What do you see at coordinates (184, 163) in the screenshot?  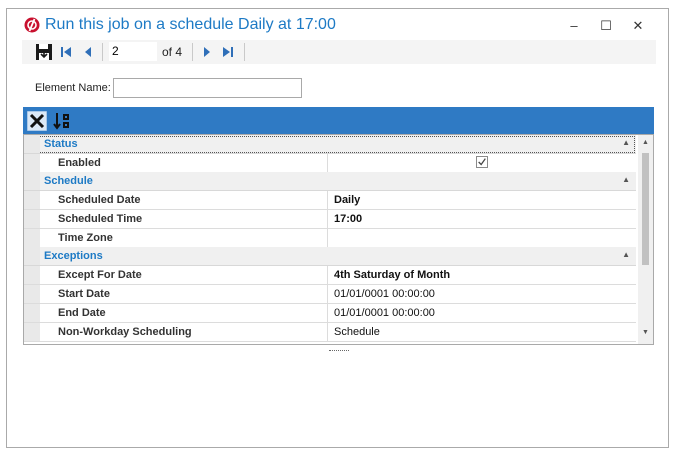 I see `property-name-cell: Enabled` at bounding box center [184, 163].